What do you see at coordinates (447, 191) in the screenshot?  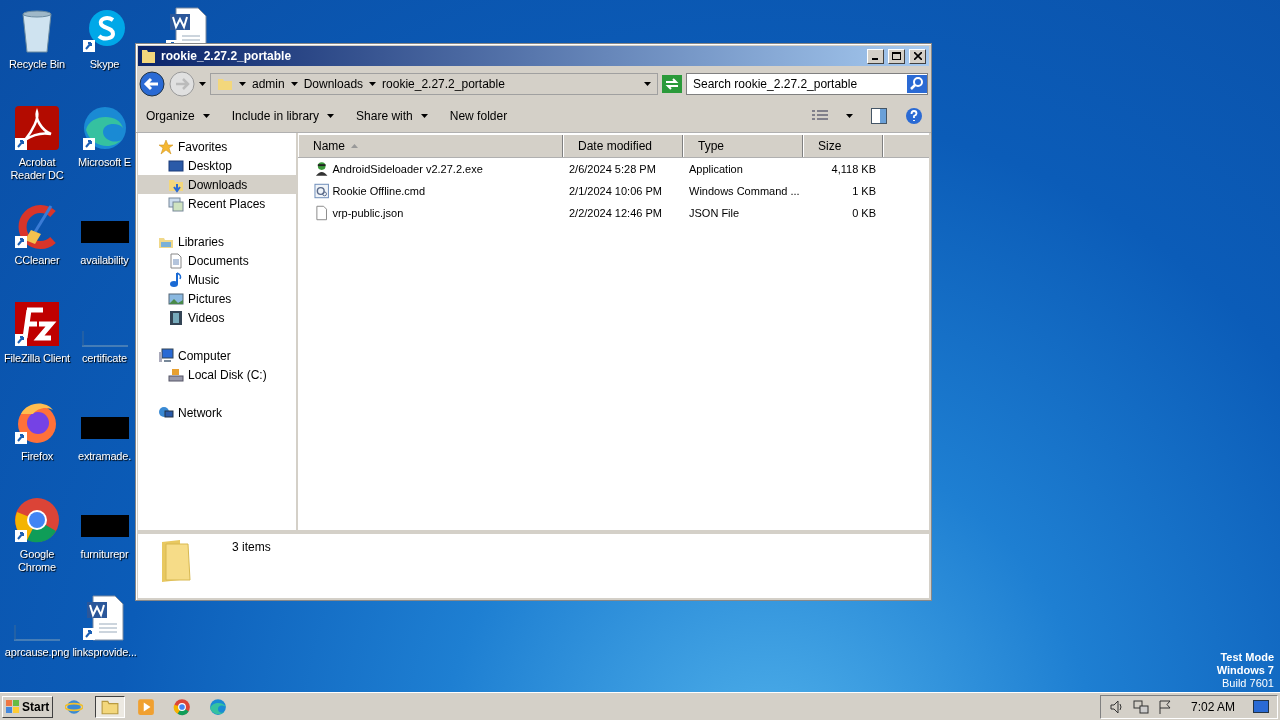 I see `file-name: Rookie Offline.cmd` at bounding box center [447, 191].